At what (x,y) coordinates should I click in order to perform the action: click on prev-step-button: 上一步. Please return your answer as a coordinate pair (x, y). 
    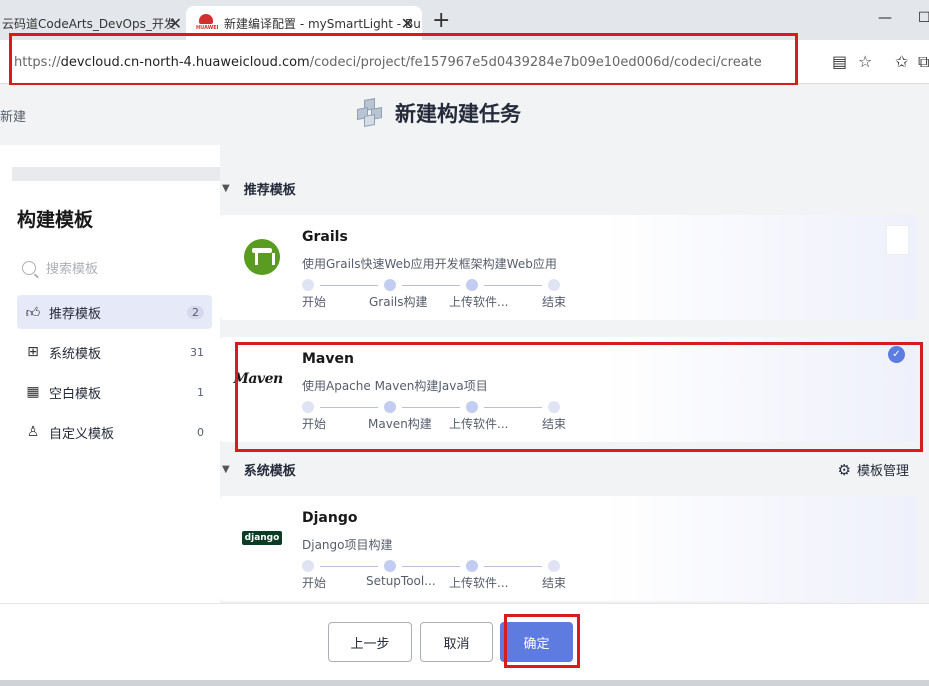
    Looking at the image, I should click on (370, 642).